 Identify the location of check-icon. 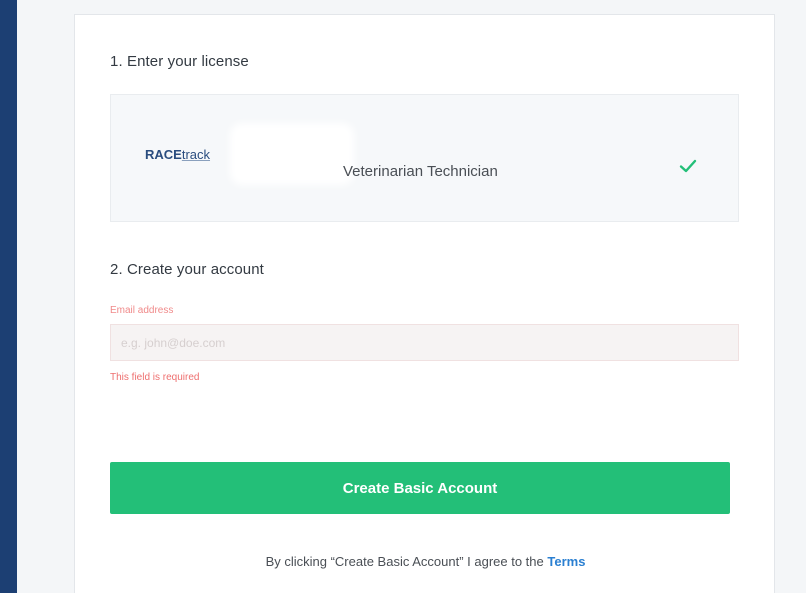
(688, 166).